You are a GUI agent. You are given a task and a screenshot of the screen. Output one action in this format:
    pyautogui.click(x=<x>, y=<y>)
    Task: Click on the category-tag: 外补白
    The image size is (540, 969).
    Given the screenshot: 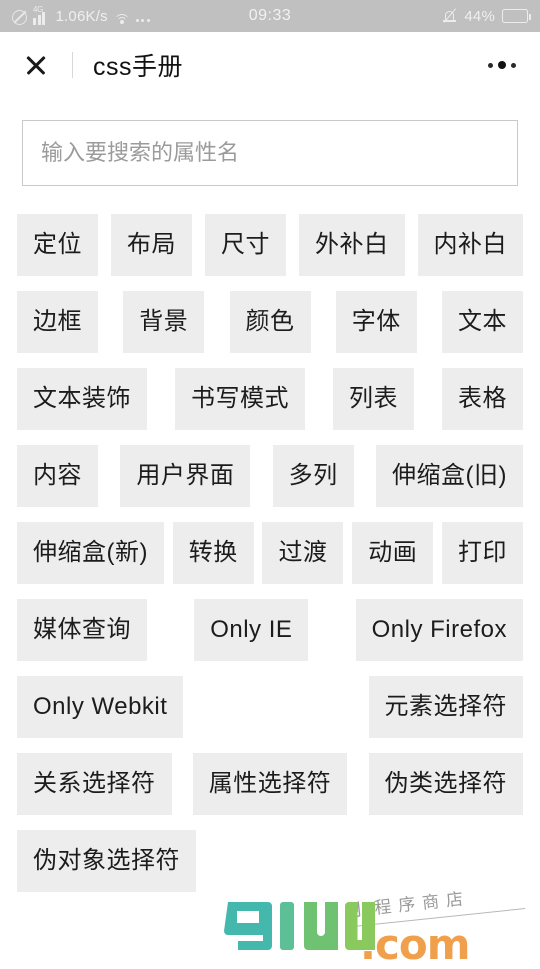 What is the action you would take?
    pyautogui.click(x=352, y=245)
    